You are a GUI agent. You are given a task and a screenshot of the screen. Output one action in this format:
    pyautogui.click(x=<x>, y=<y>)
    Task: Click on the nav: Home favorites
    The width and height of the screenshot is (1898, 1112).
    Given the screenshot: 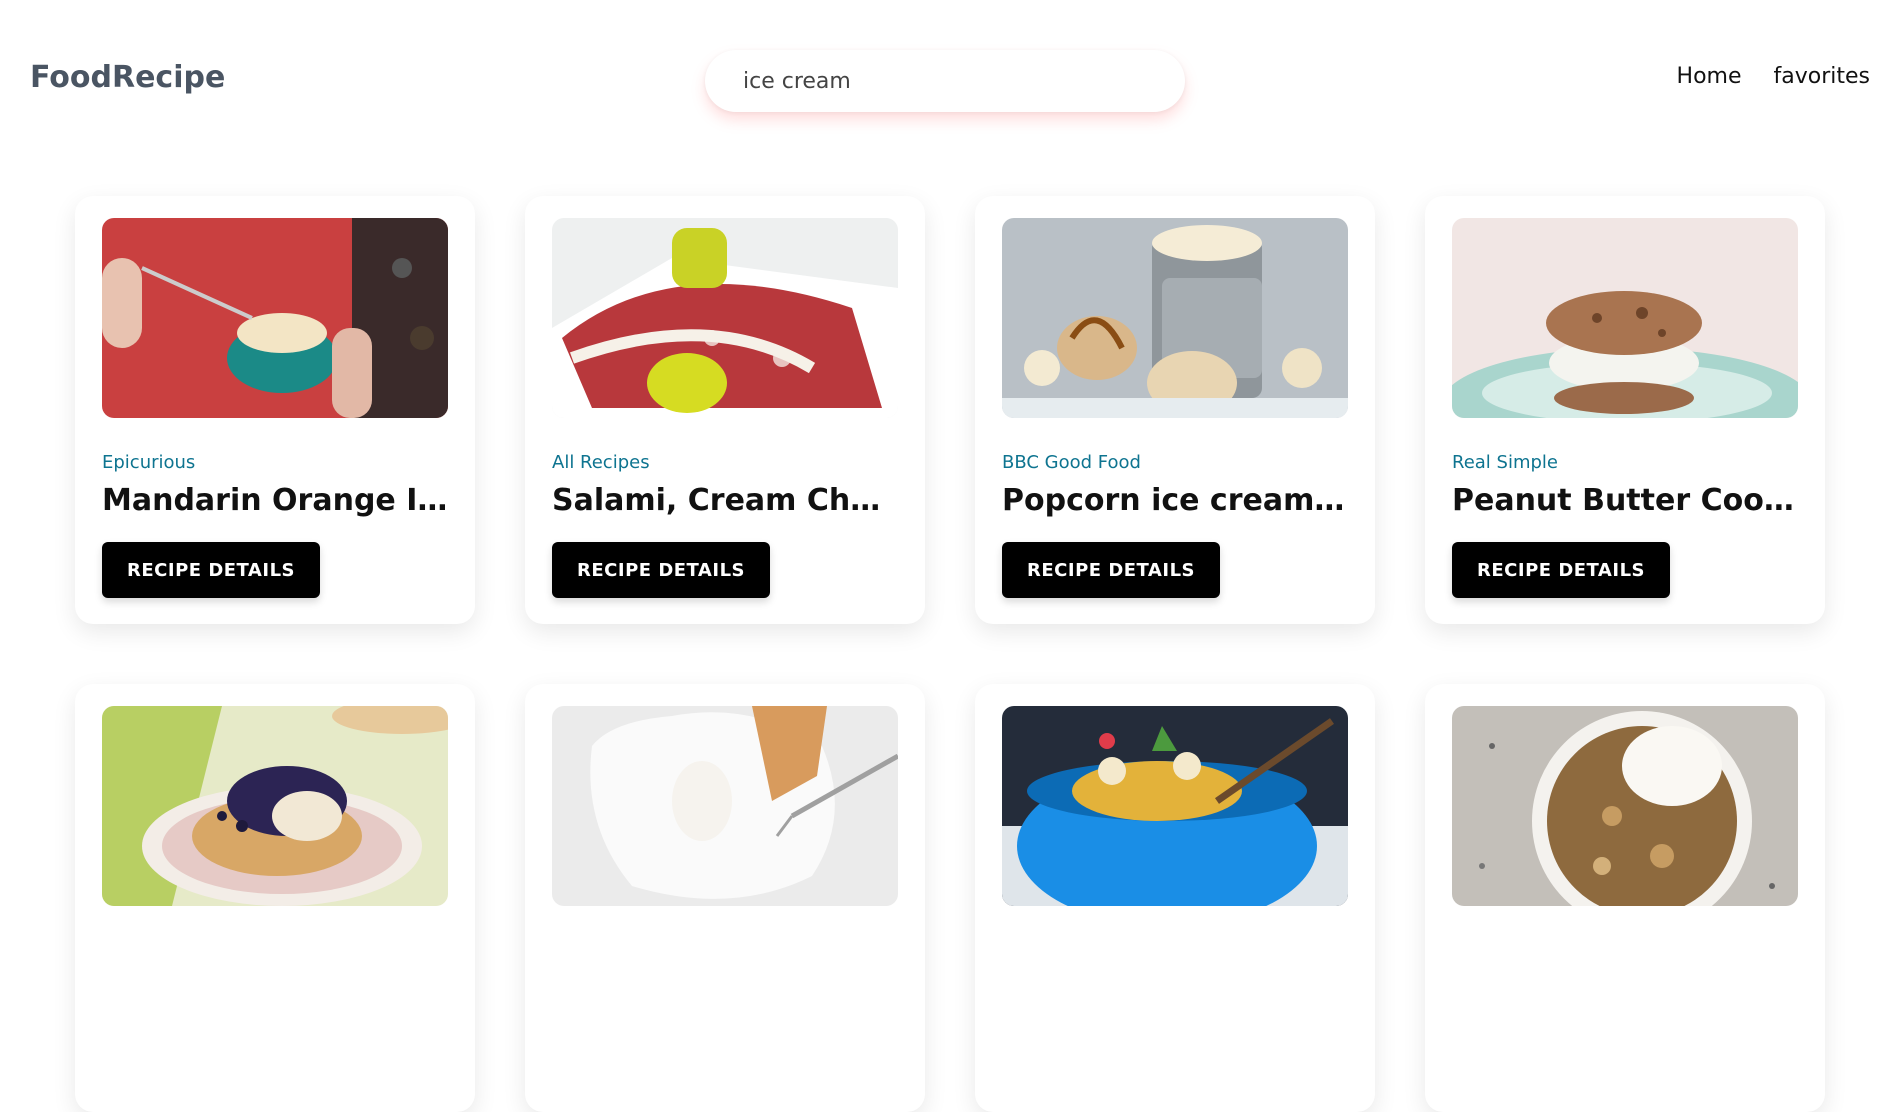 What is the action you would take?
    pyautogui.click(x=1773, y=76)
    